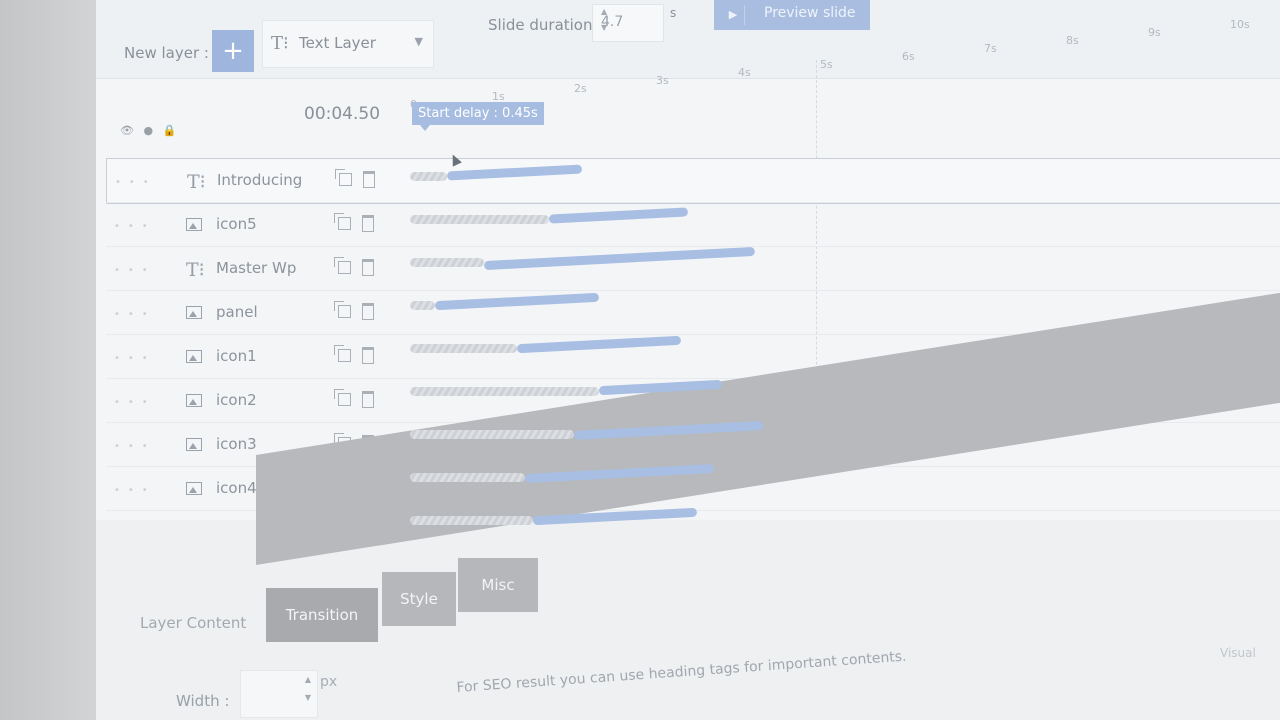 The width and height of the screenshot is (1280, 720). Describe the element at coordinates (419, 599) in the screenshot. I see `tab-style: Style` at that location.